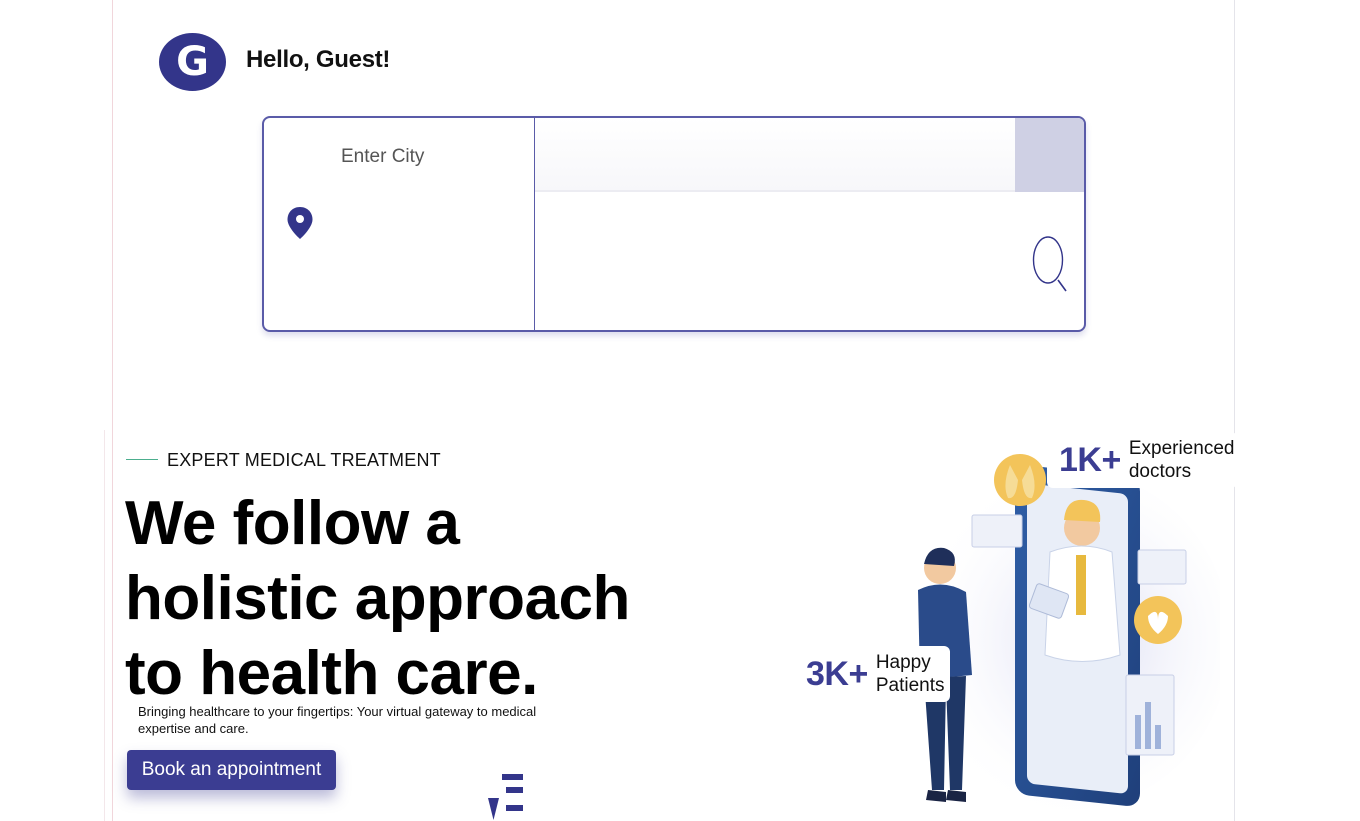 Image resolution: width=1360 pixels, height=821 pixels. Describe the element at coordinates (377, 598) in the screenshot. I see `headline-line-2: holistic approach` at that location.